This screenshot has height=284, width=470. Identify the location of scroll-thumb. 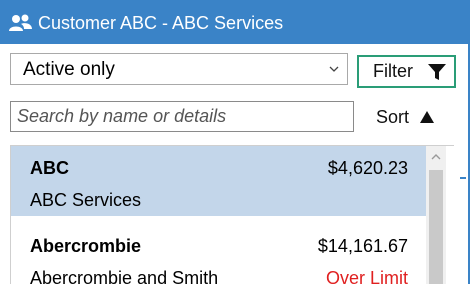
(436, 227).